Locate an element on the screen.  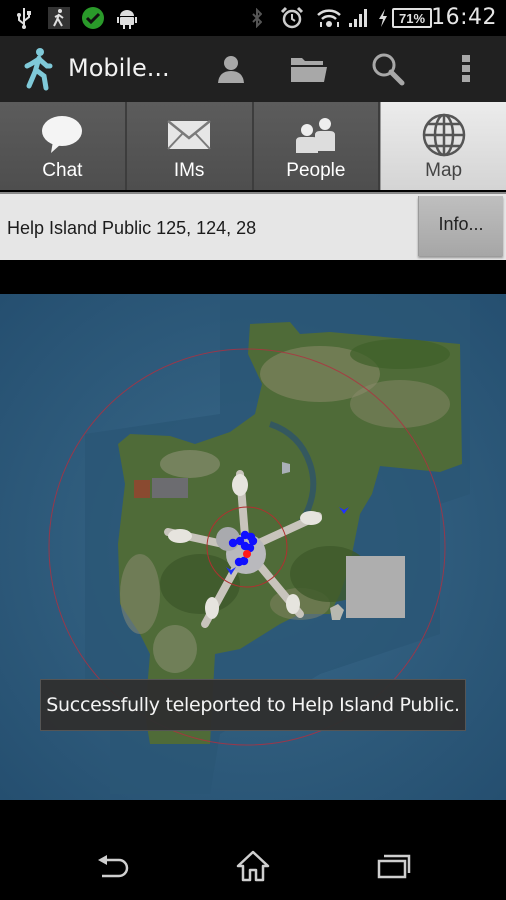
recent-apps-icon is located at coordinates (394, 866).